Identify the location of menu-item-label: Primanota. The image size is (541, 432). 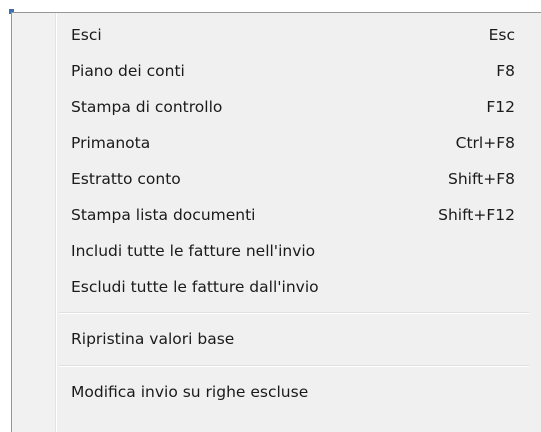
(111, 143).